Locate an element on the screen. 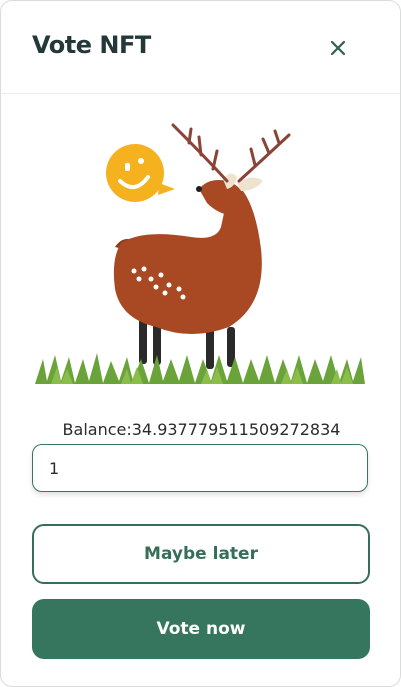  vote-now-button: Vote now is located at coordinates (201, 629).